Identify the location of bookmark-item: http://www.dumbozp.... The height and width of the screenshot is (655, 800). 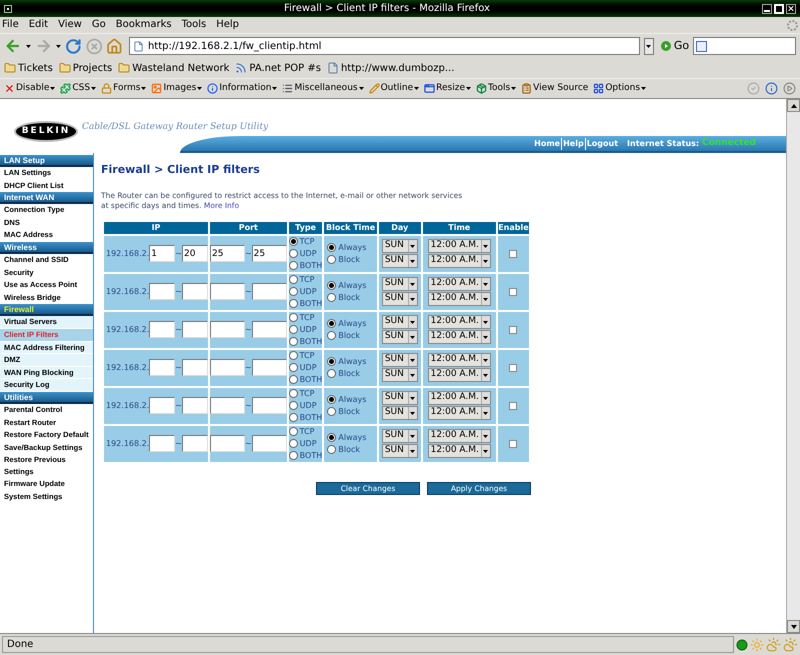
(397, 68).